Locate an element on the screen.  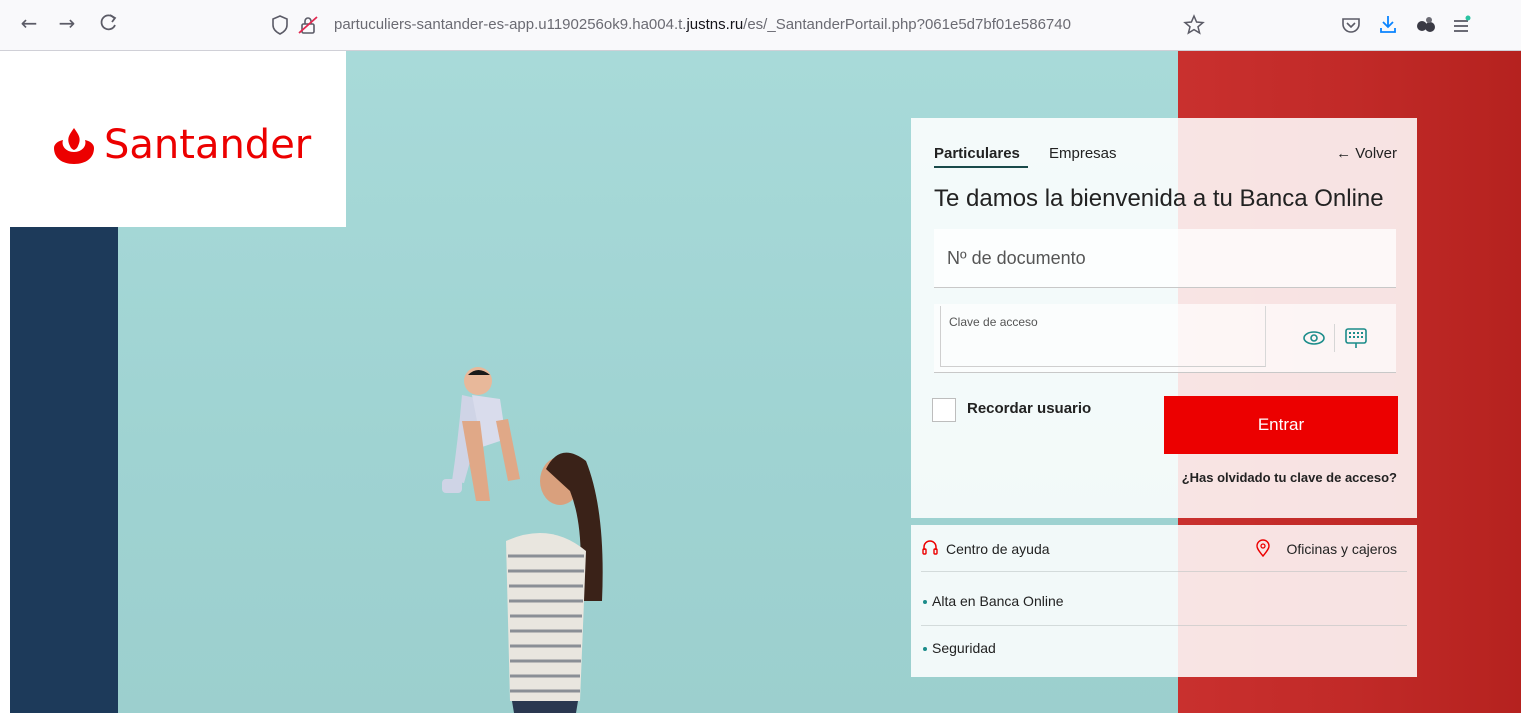
password-label: Clave de acceso is located at coordinates (993, 322).